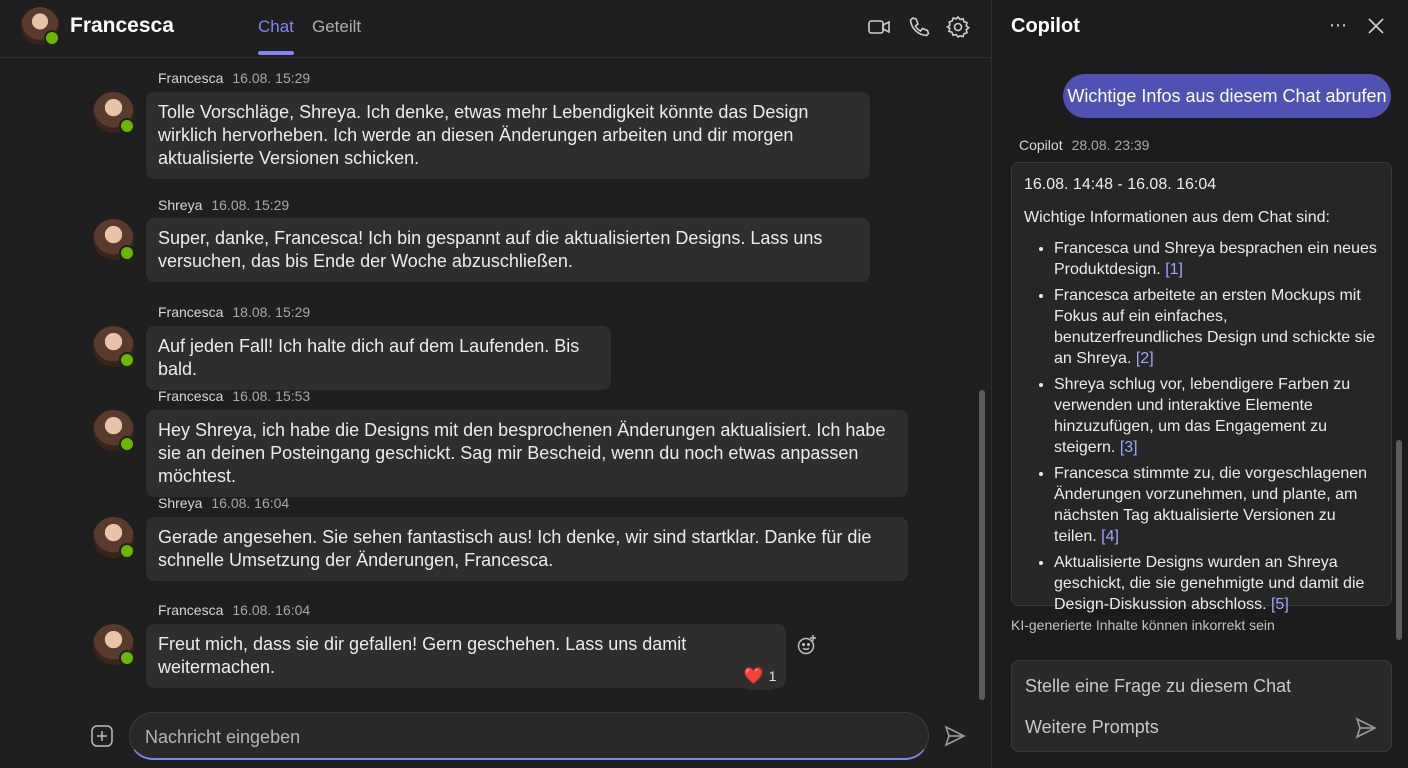 The image size is (1408, 768). Describe the element at coordinates (1201, 706) in the screenshot. I see `copilot-compose-box: Weitere Prompts` at that location.